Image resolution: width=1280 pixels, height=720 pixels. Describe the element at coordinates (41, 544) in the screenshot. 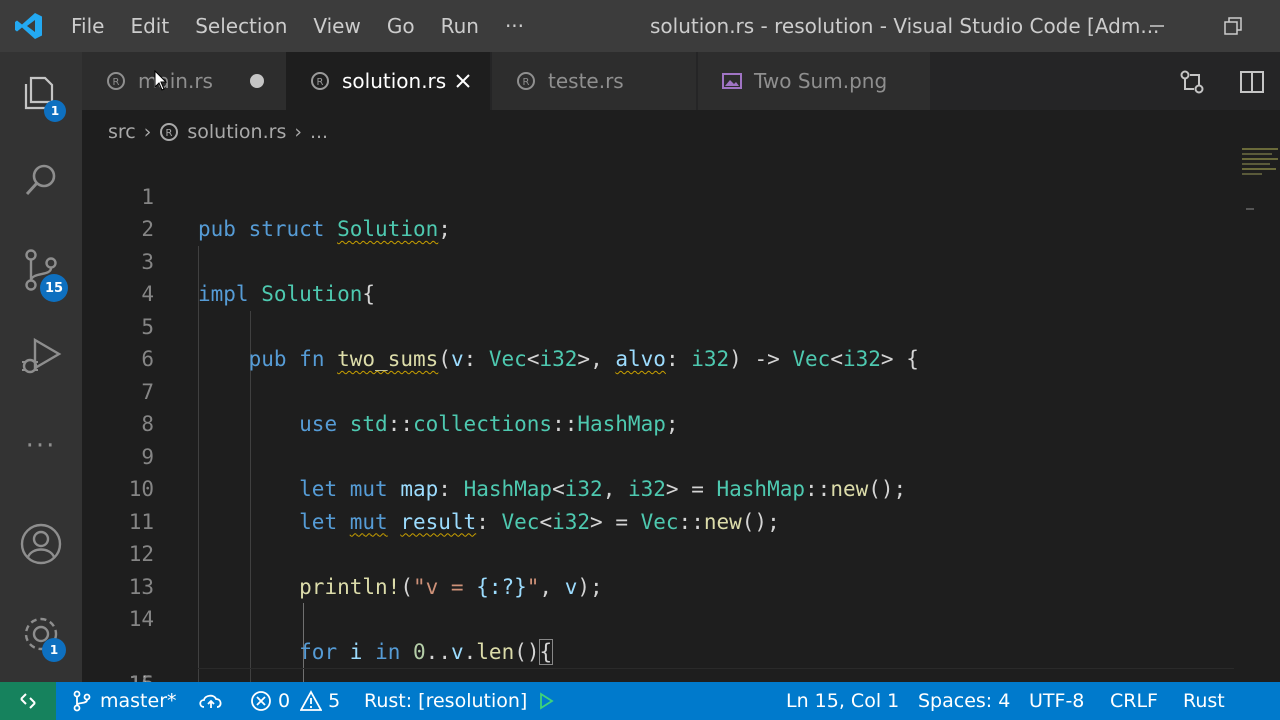

I see `account-icon` at that location.